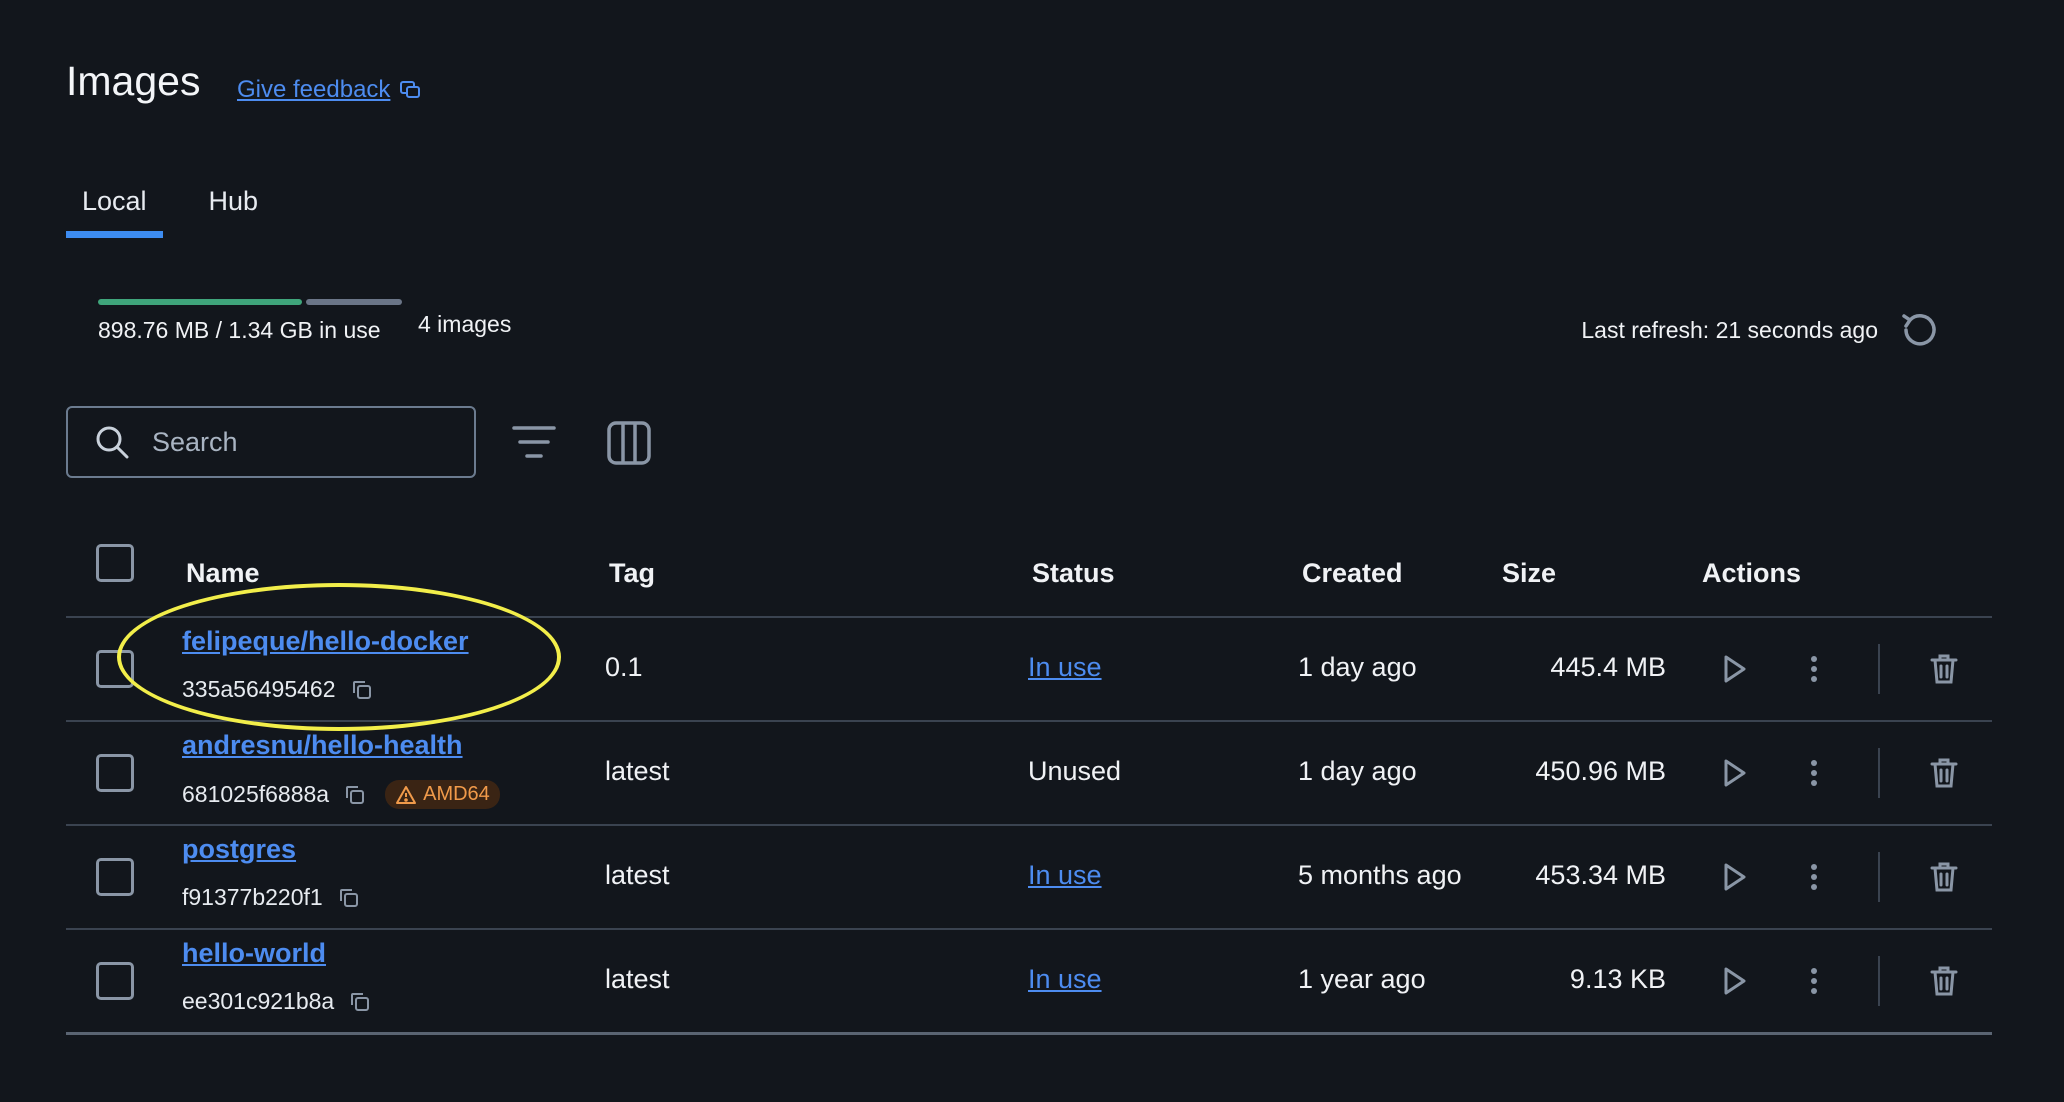  I want to click on image-id: 335a56495462, so click(278, 689).